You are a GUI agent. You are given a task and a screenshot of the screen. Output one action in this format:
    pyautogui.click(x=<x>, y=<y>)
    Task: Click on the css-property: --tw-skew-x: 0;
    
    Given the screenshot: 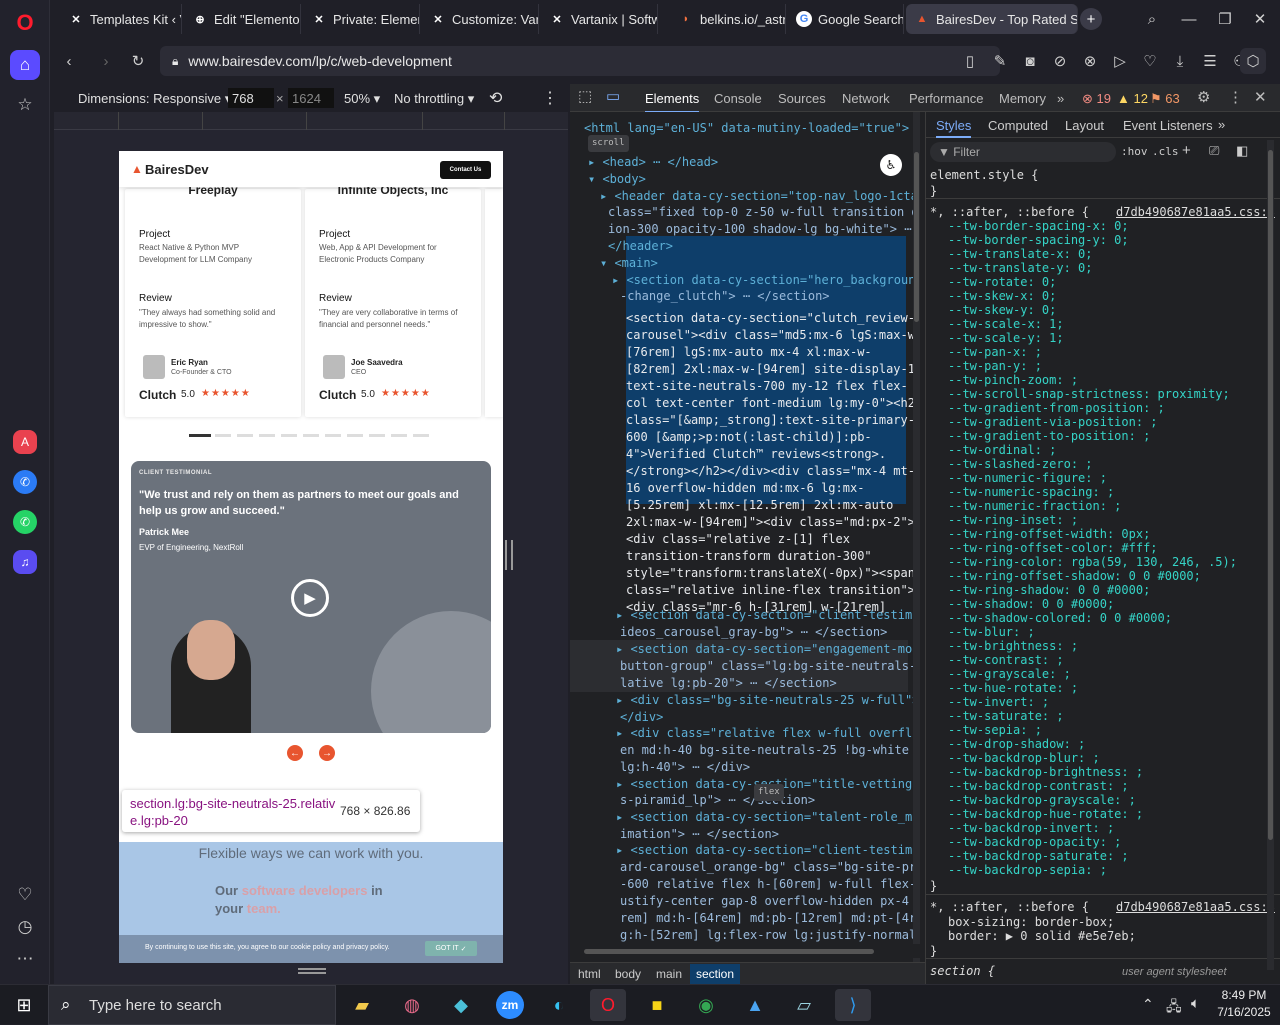 What is the action you would take?
    pyautogui.click(x=1092, y=296)
    